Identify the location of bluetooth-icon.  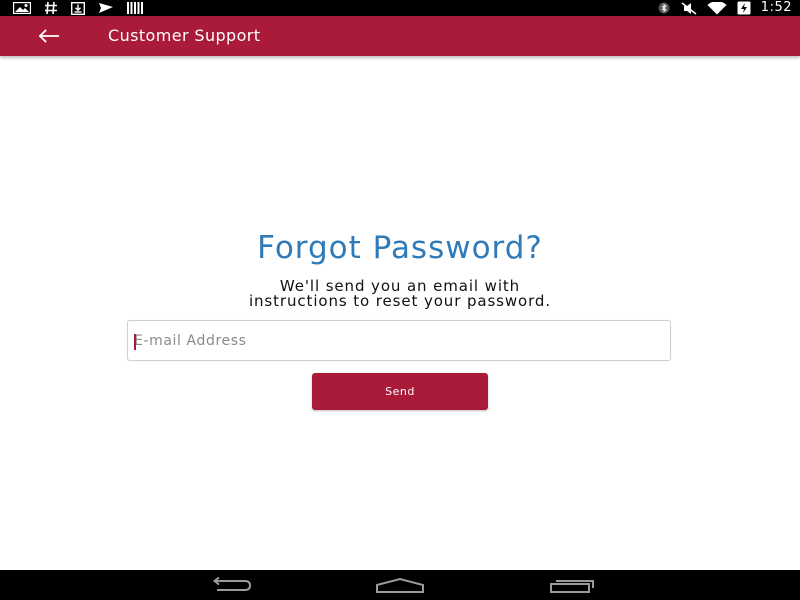
(664, 8).